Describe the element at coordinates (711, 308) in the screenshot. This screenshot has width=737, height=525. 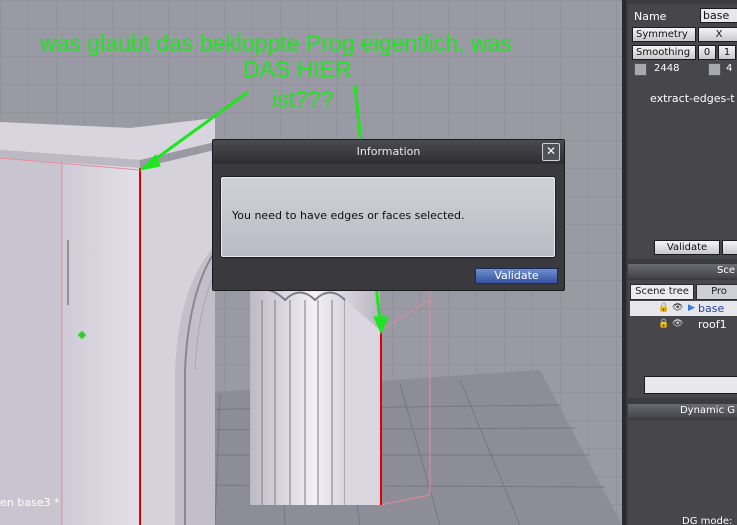
I see `tree-item-label: base` at that location.